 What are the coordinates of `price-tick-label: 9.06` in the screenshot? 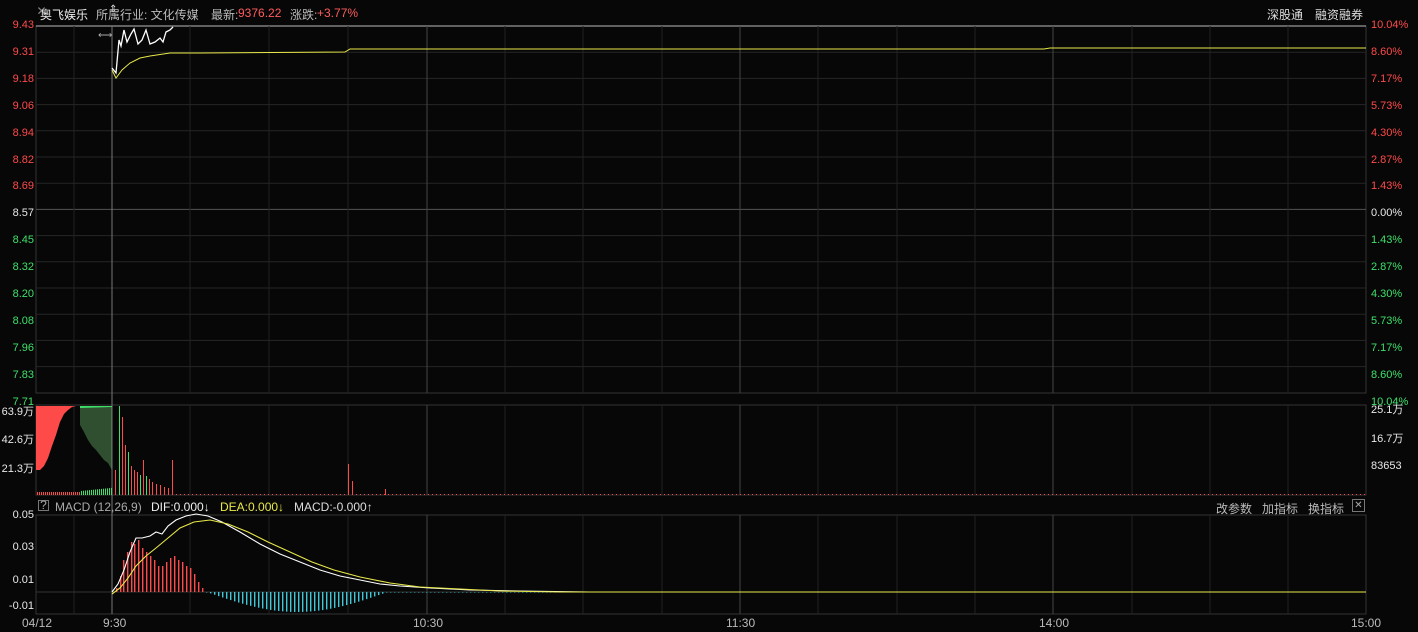 It's located at (23, 105).